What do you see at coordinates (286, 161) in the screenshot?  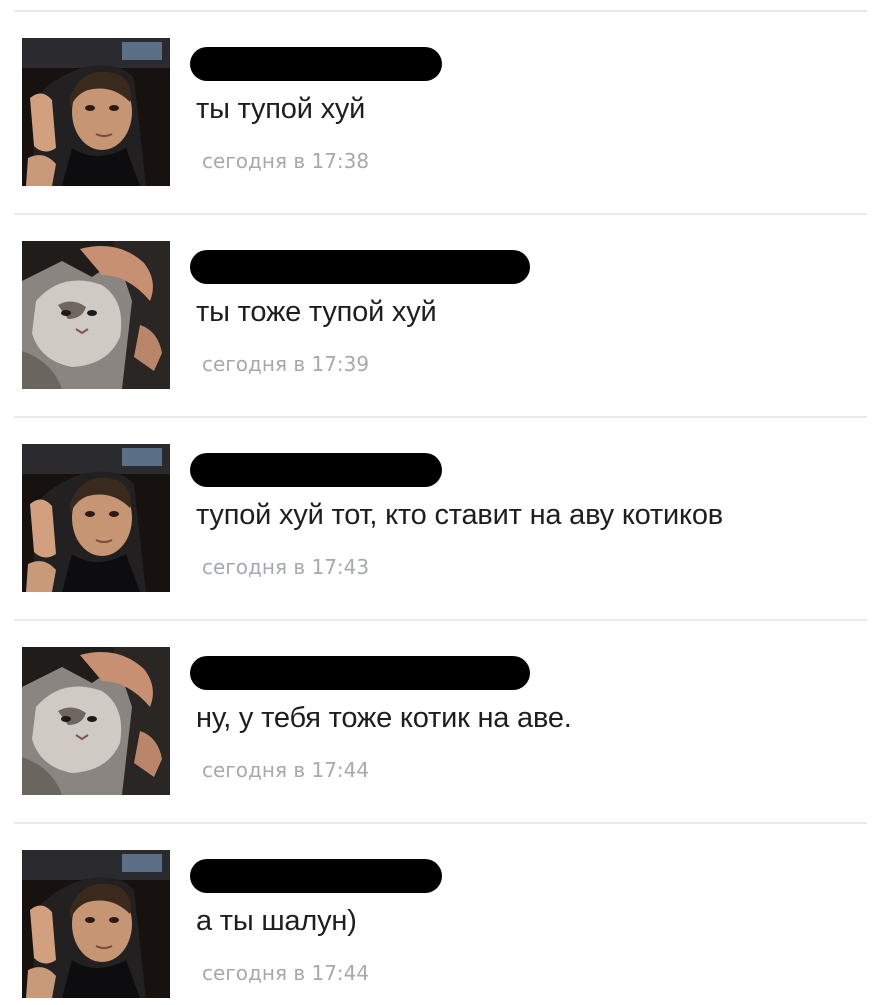 I see `message-timestamp: сегодня в 17:38` at bounding box center [286, 161].